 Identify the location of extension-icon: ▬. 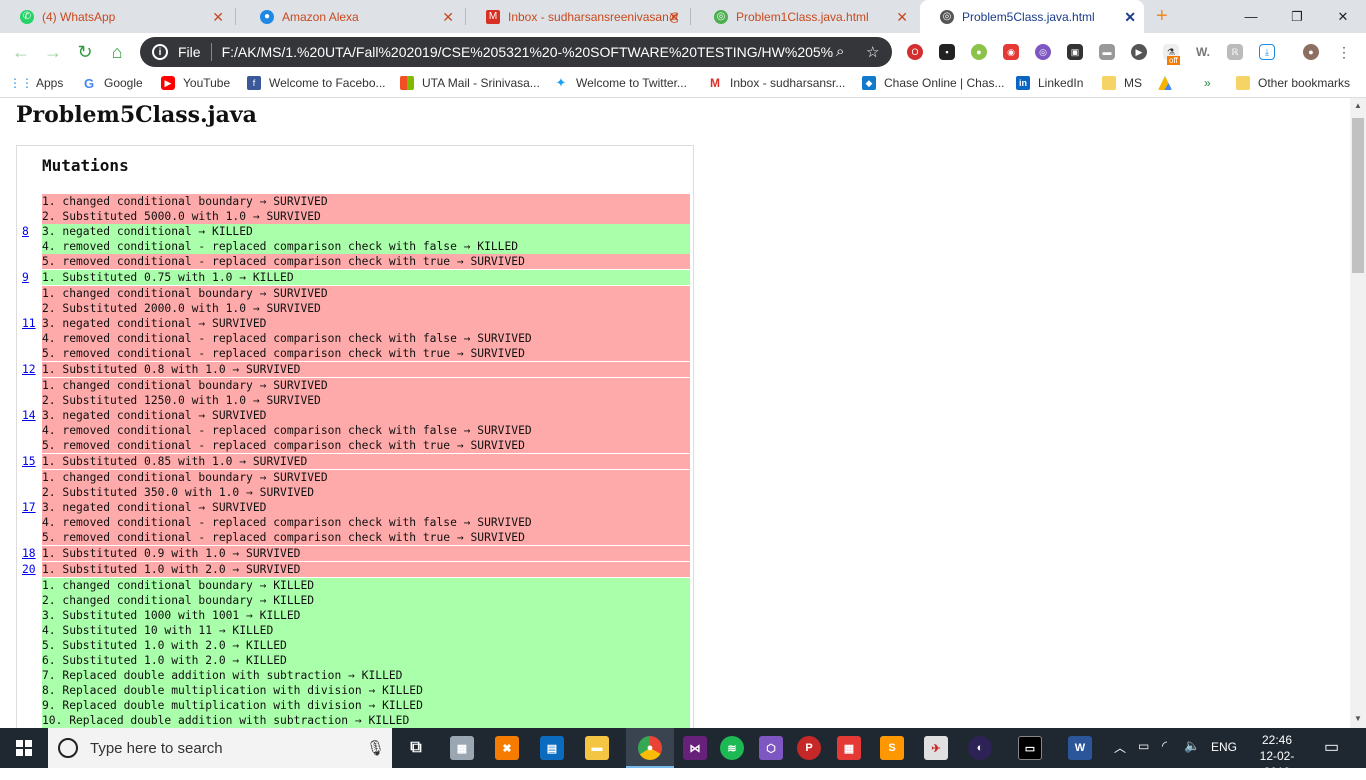
(1107, 52).